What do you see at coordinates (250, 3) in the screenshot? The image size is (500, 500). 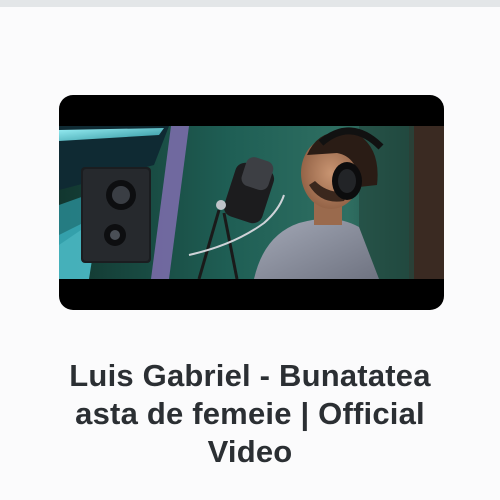 I see `top-edge-bar` at bounding box center [250, 3].